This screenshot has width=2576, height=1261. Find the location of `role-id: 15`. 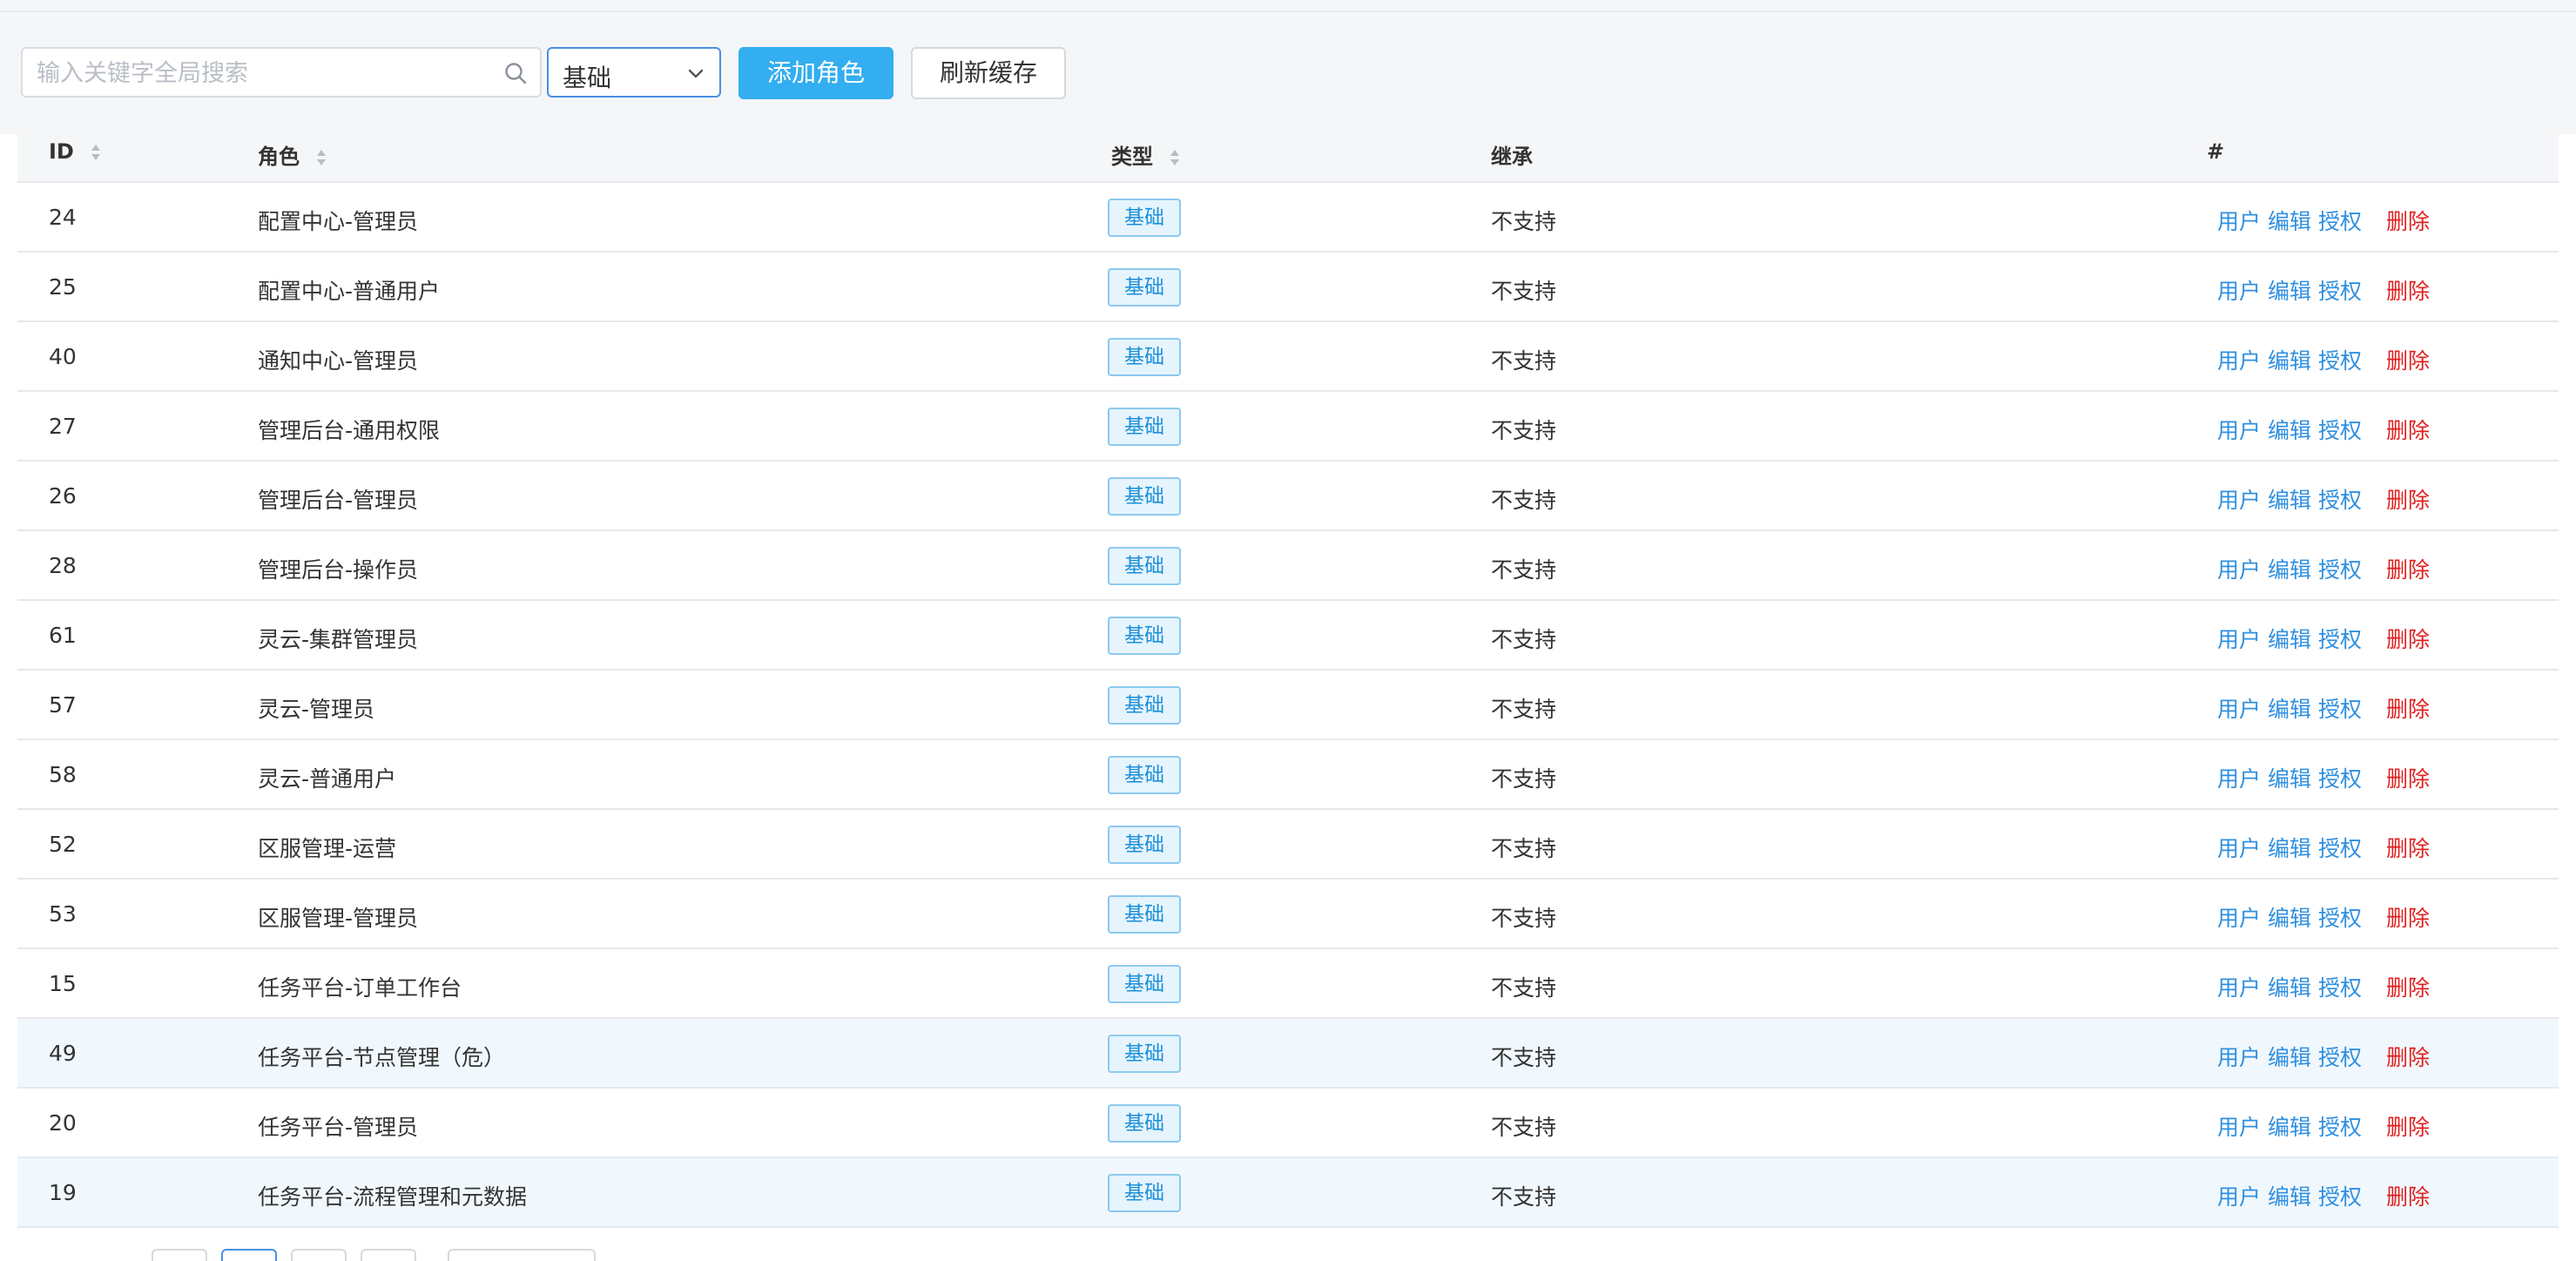

role-id: 15 is located at coordinates (63, 983).